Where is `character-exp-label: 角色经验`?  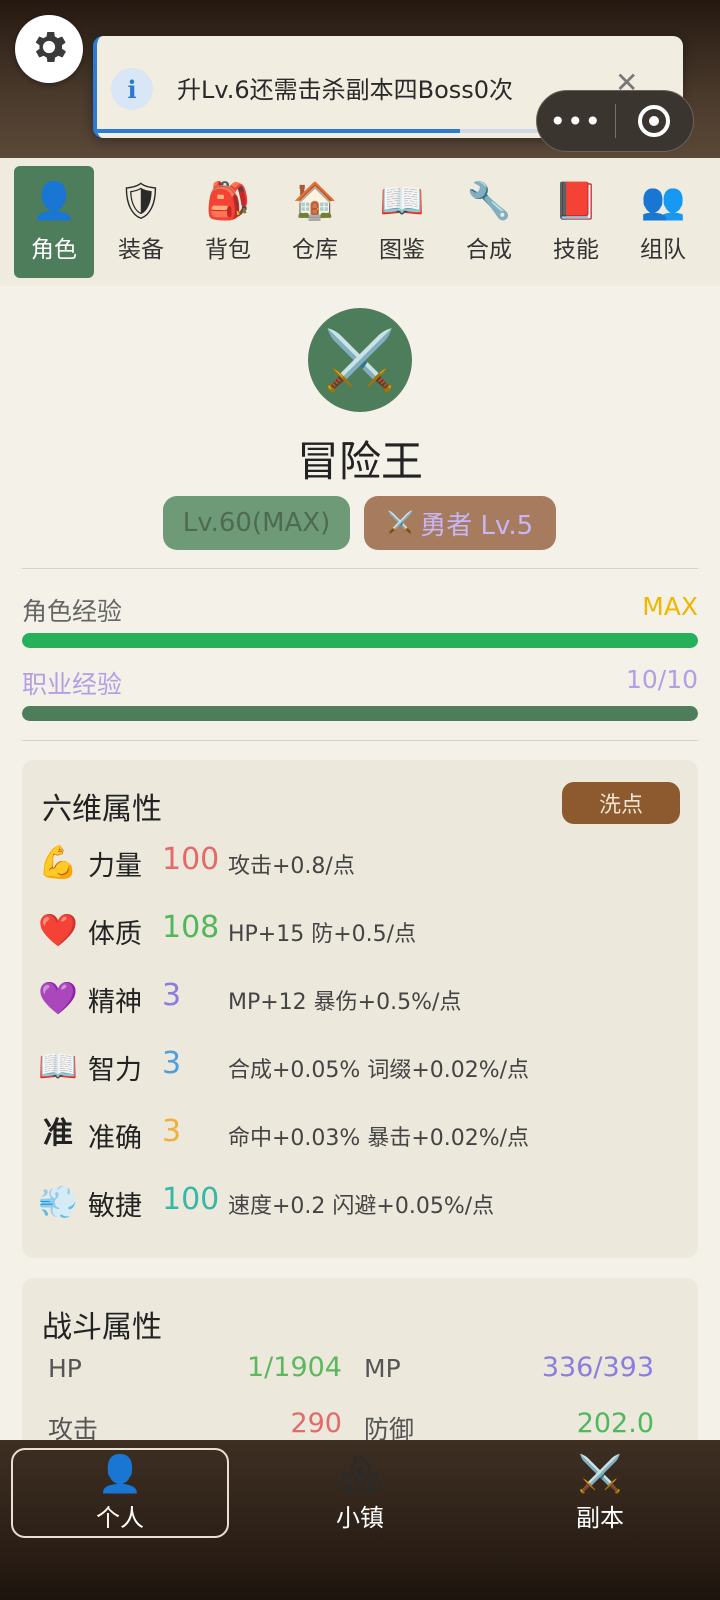 character-exp-label: 角色经验 is located at coordinates (72, 611).